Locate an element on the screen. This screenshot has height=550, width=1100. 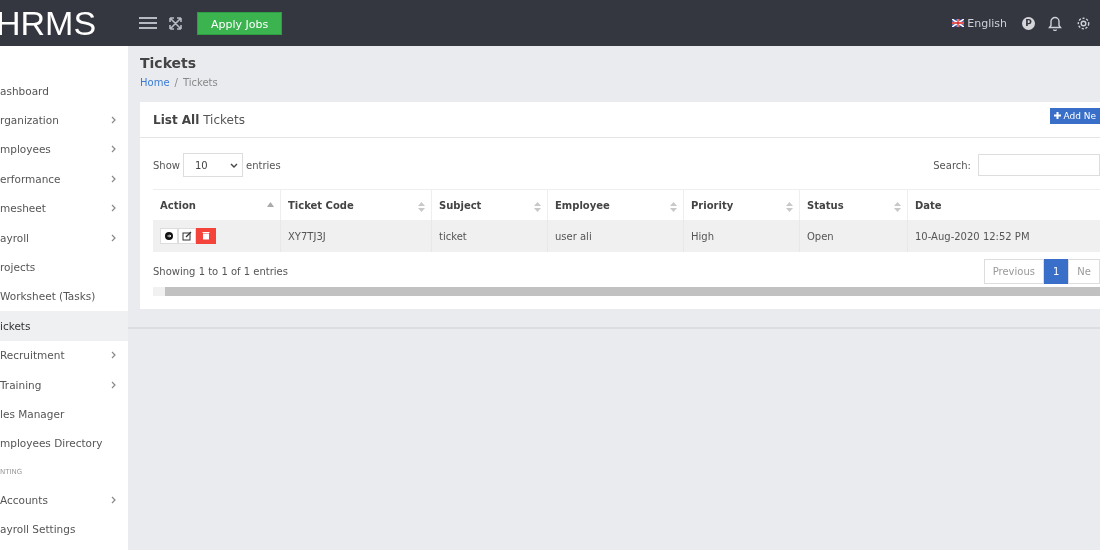
sidebar-item: ayroll is located at coordinates (64, 237).